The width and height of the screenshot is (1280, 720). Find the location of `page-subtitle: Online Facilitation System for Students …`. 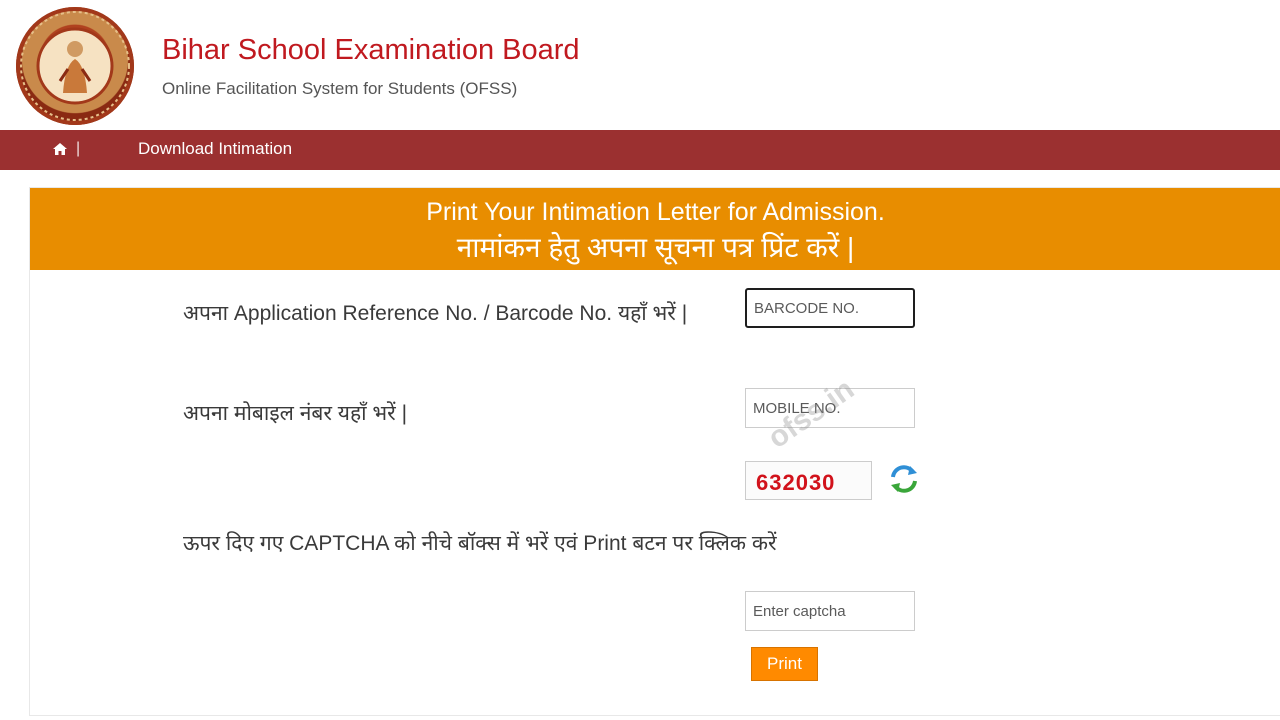

page-subtitle: Online Facilitation System for Students … is located at coordinates (340, 88).